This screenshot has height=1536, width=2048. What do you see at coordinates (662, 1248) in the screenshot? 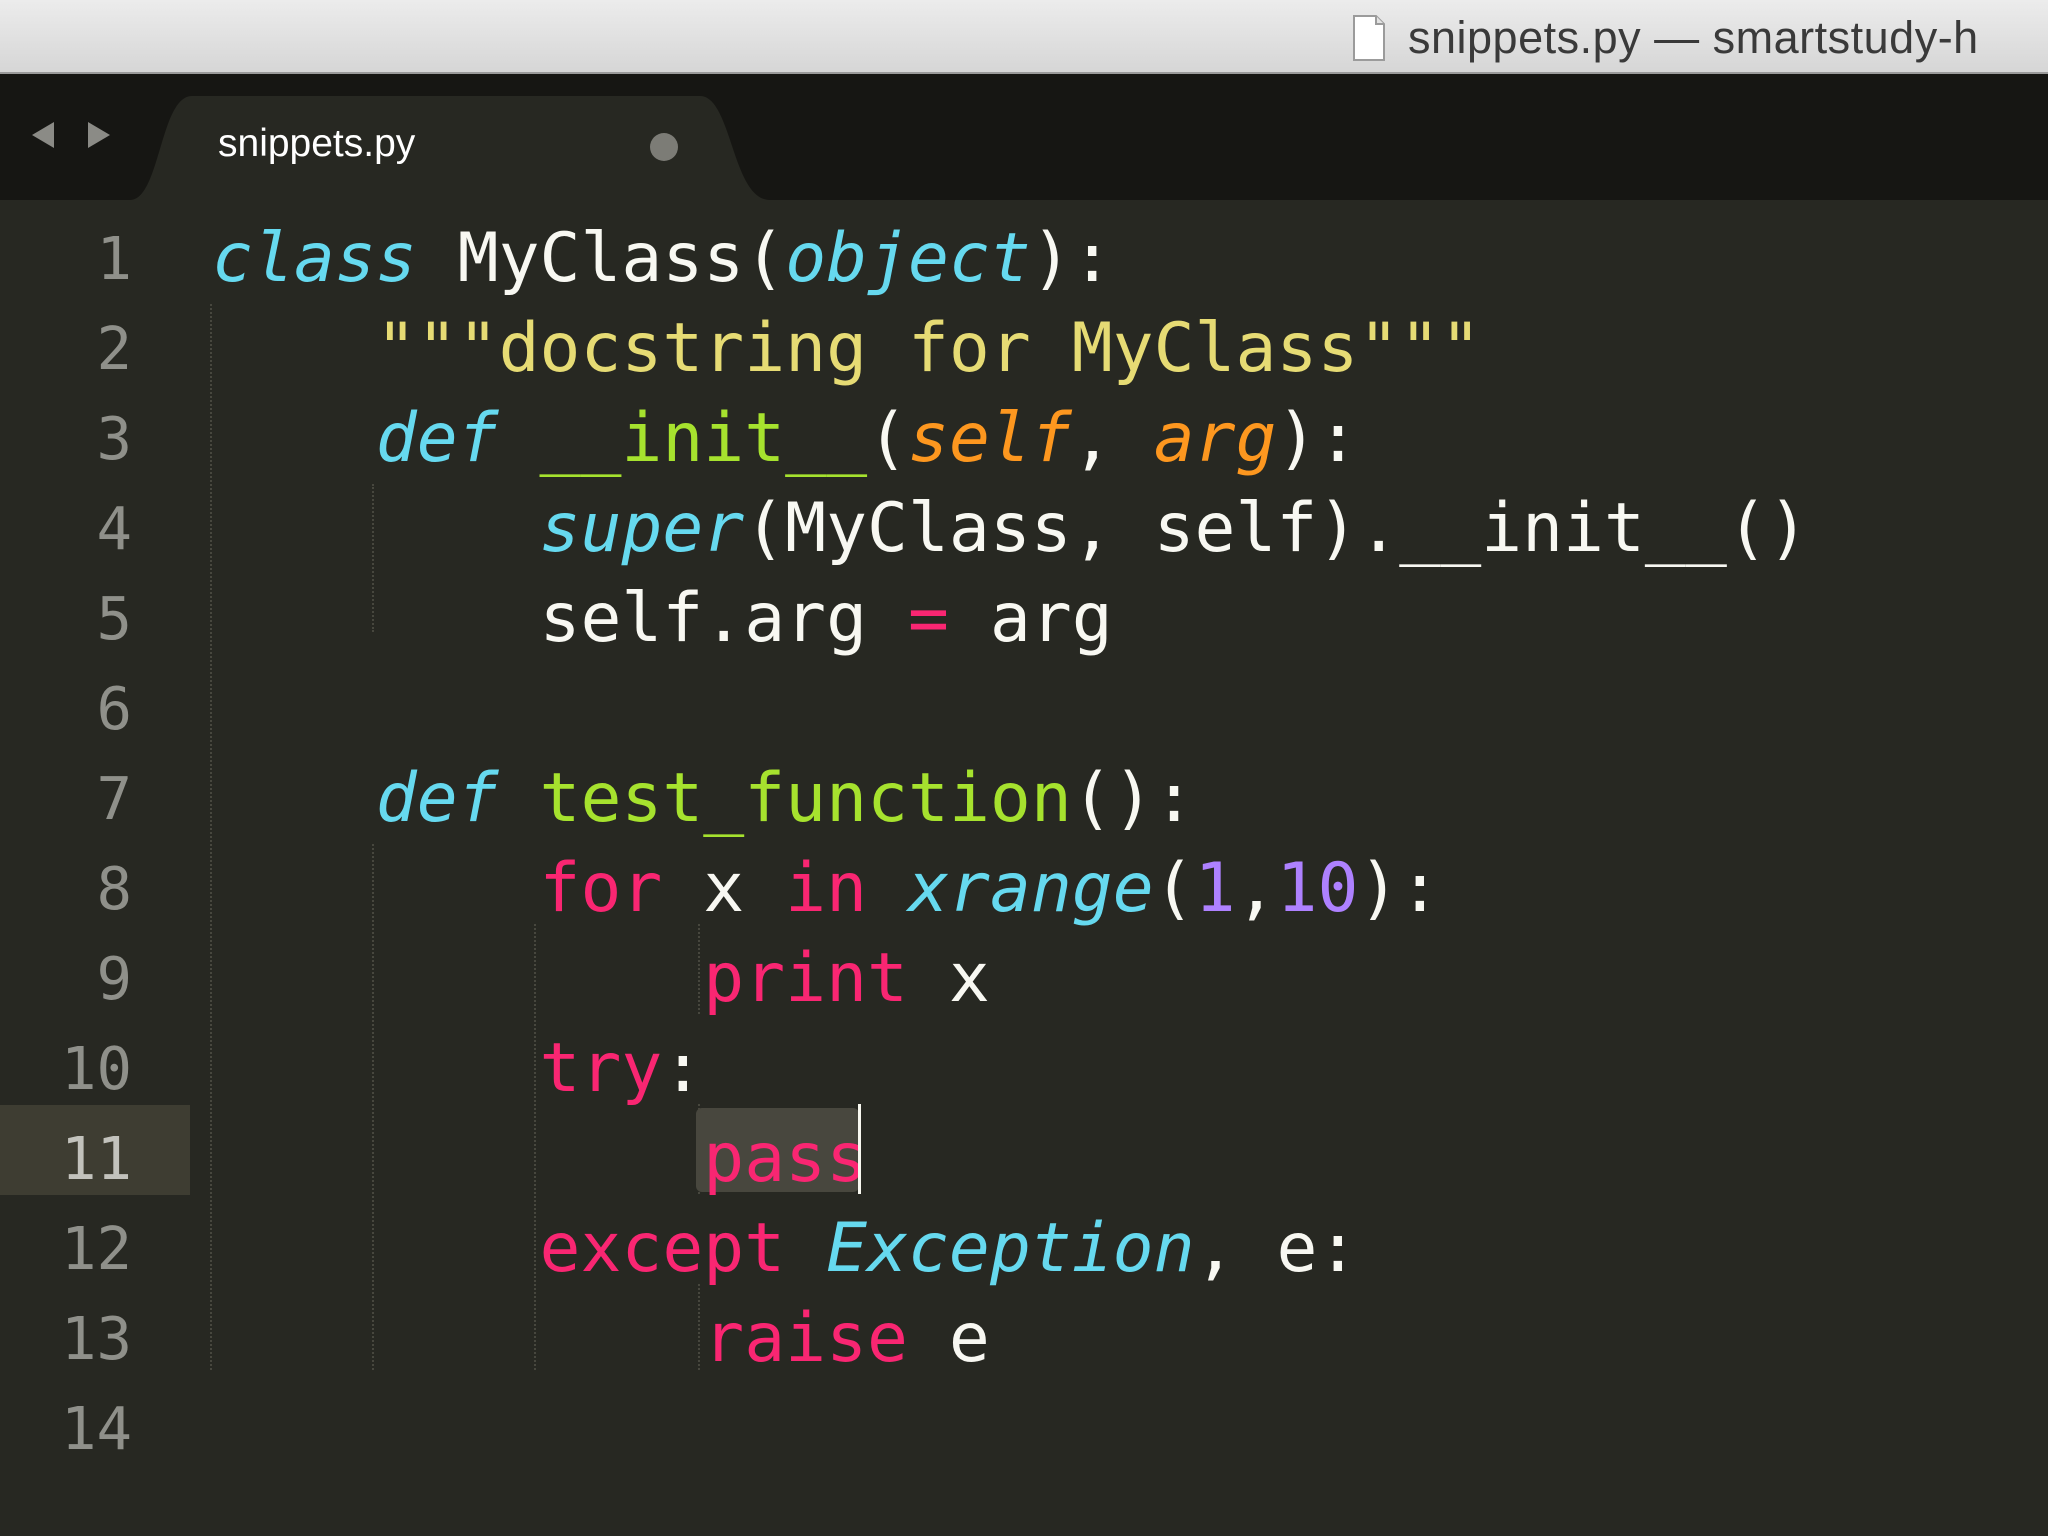
I see `code-token: except` at bounding box center [662, 1248].